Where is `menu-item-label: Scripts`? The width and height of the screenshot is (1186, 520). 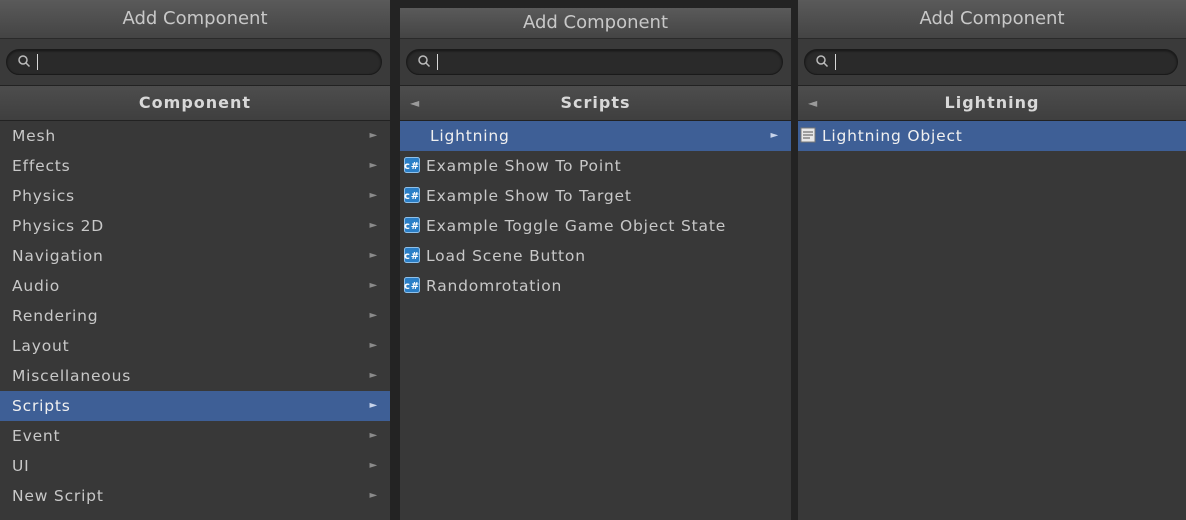
menu-item-label: Scripts is located at coordinates (41, 406).